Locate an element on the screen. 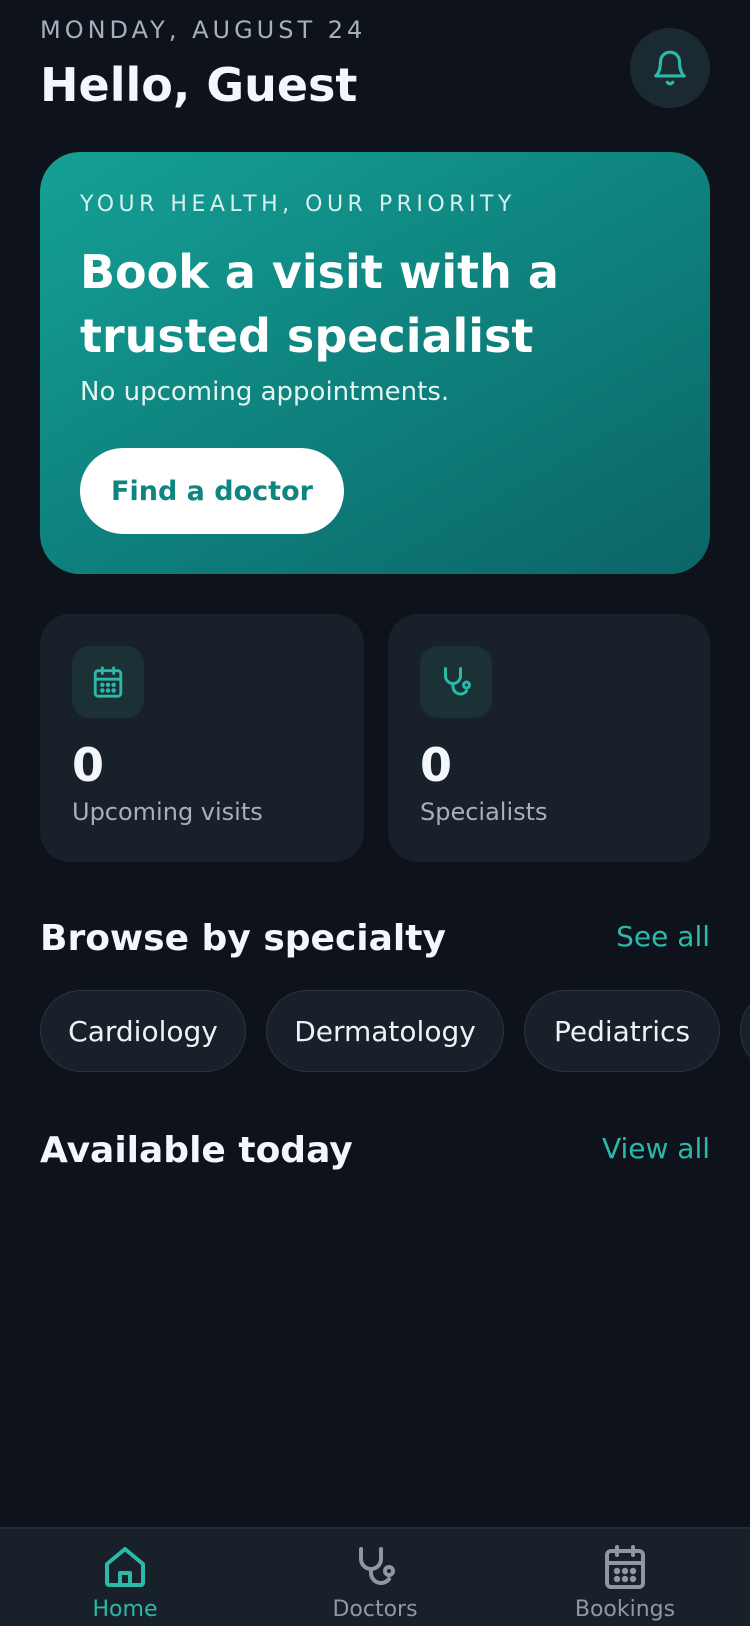 The image size is (750, 1626). upcoming-visits-label: Upcoming visits is located at coordinates (167, 812).